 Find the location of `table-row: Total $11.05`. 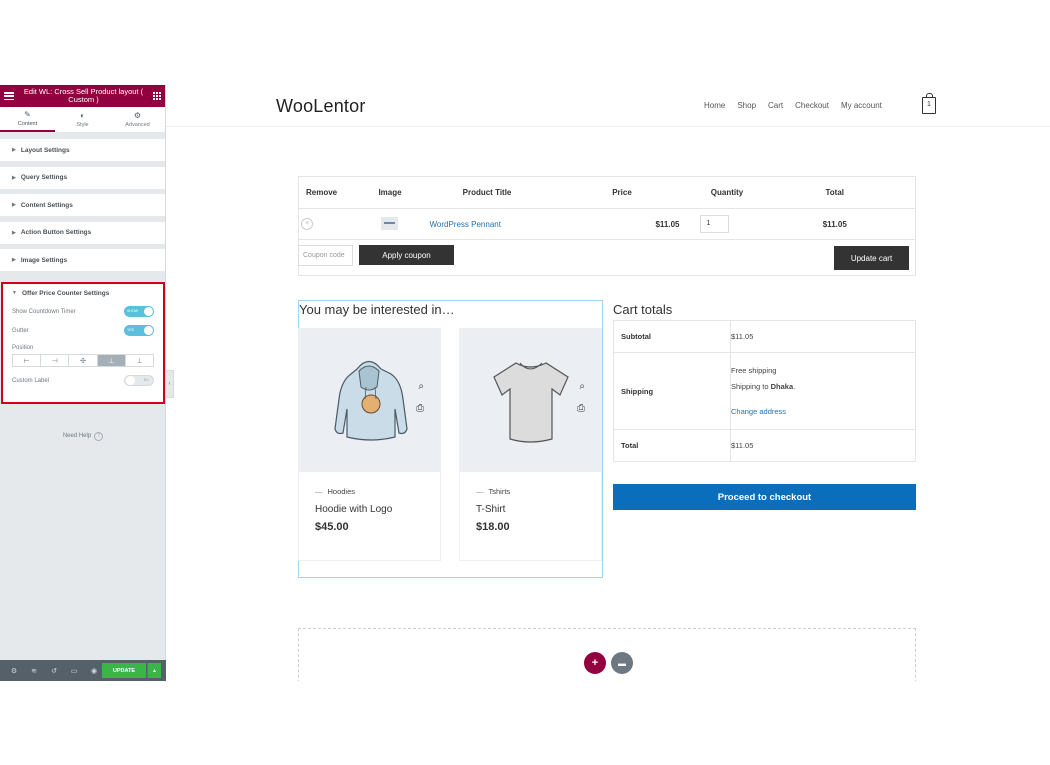

table-row: Total $11.05 is located at coordinates (764, 445).